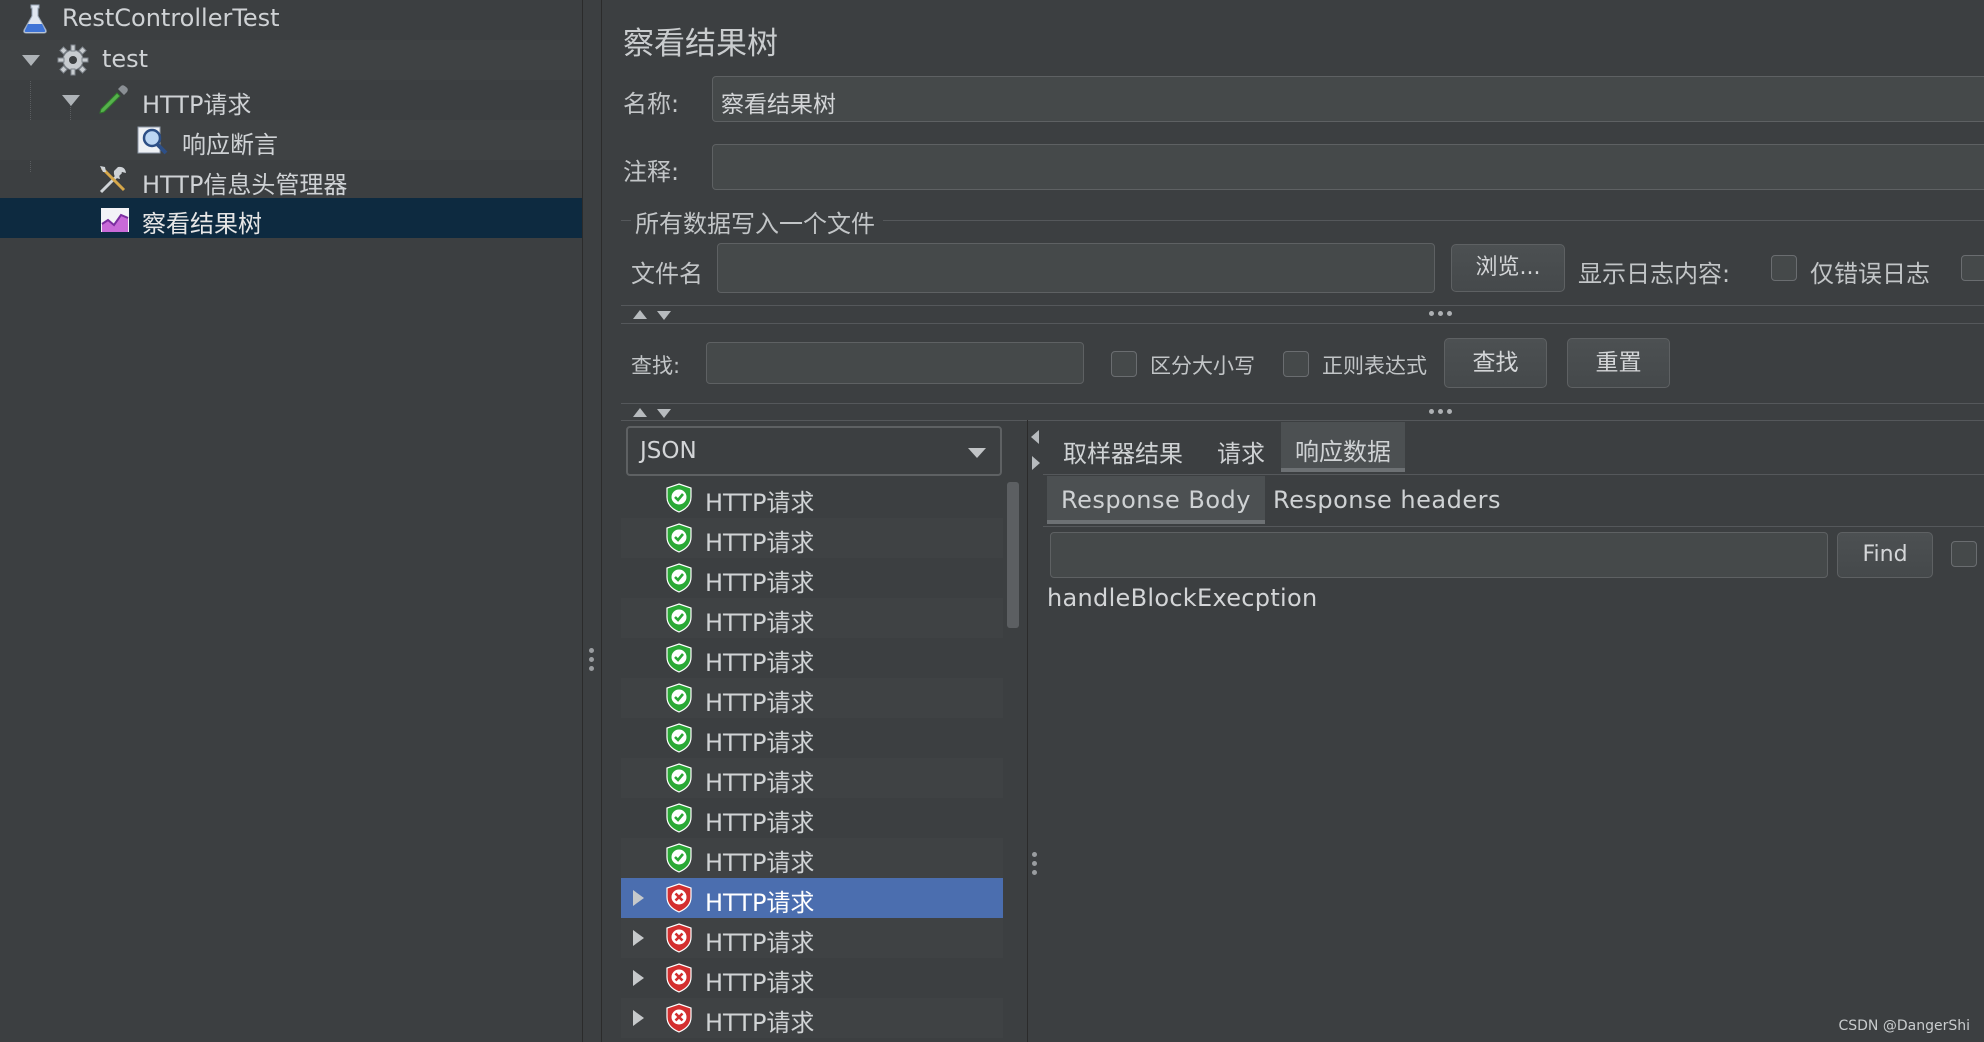  I want to click on tree-item-response-assertion: 响应断言, so click(291, 140).